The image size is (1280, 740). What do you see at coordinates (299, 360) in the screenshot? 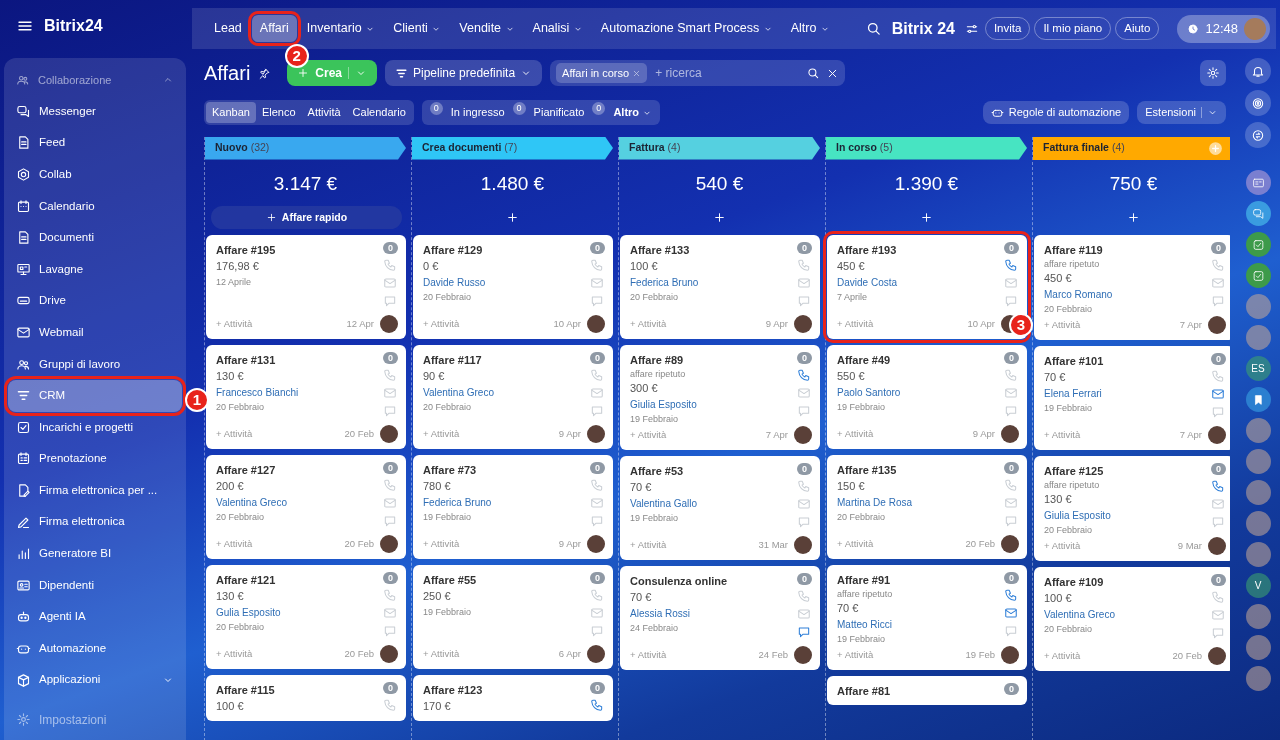
I see `deal-title: Affare #131` at bounding box center [299, 360].